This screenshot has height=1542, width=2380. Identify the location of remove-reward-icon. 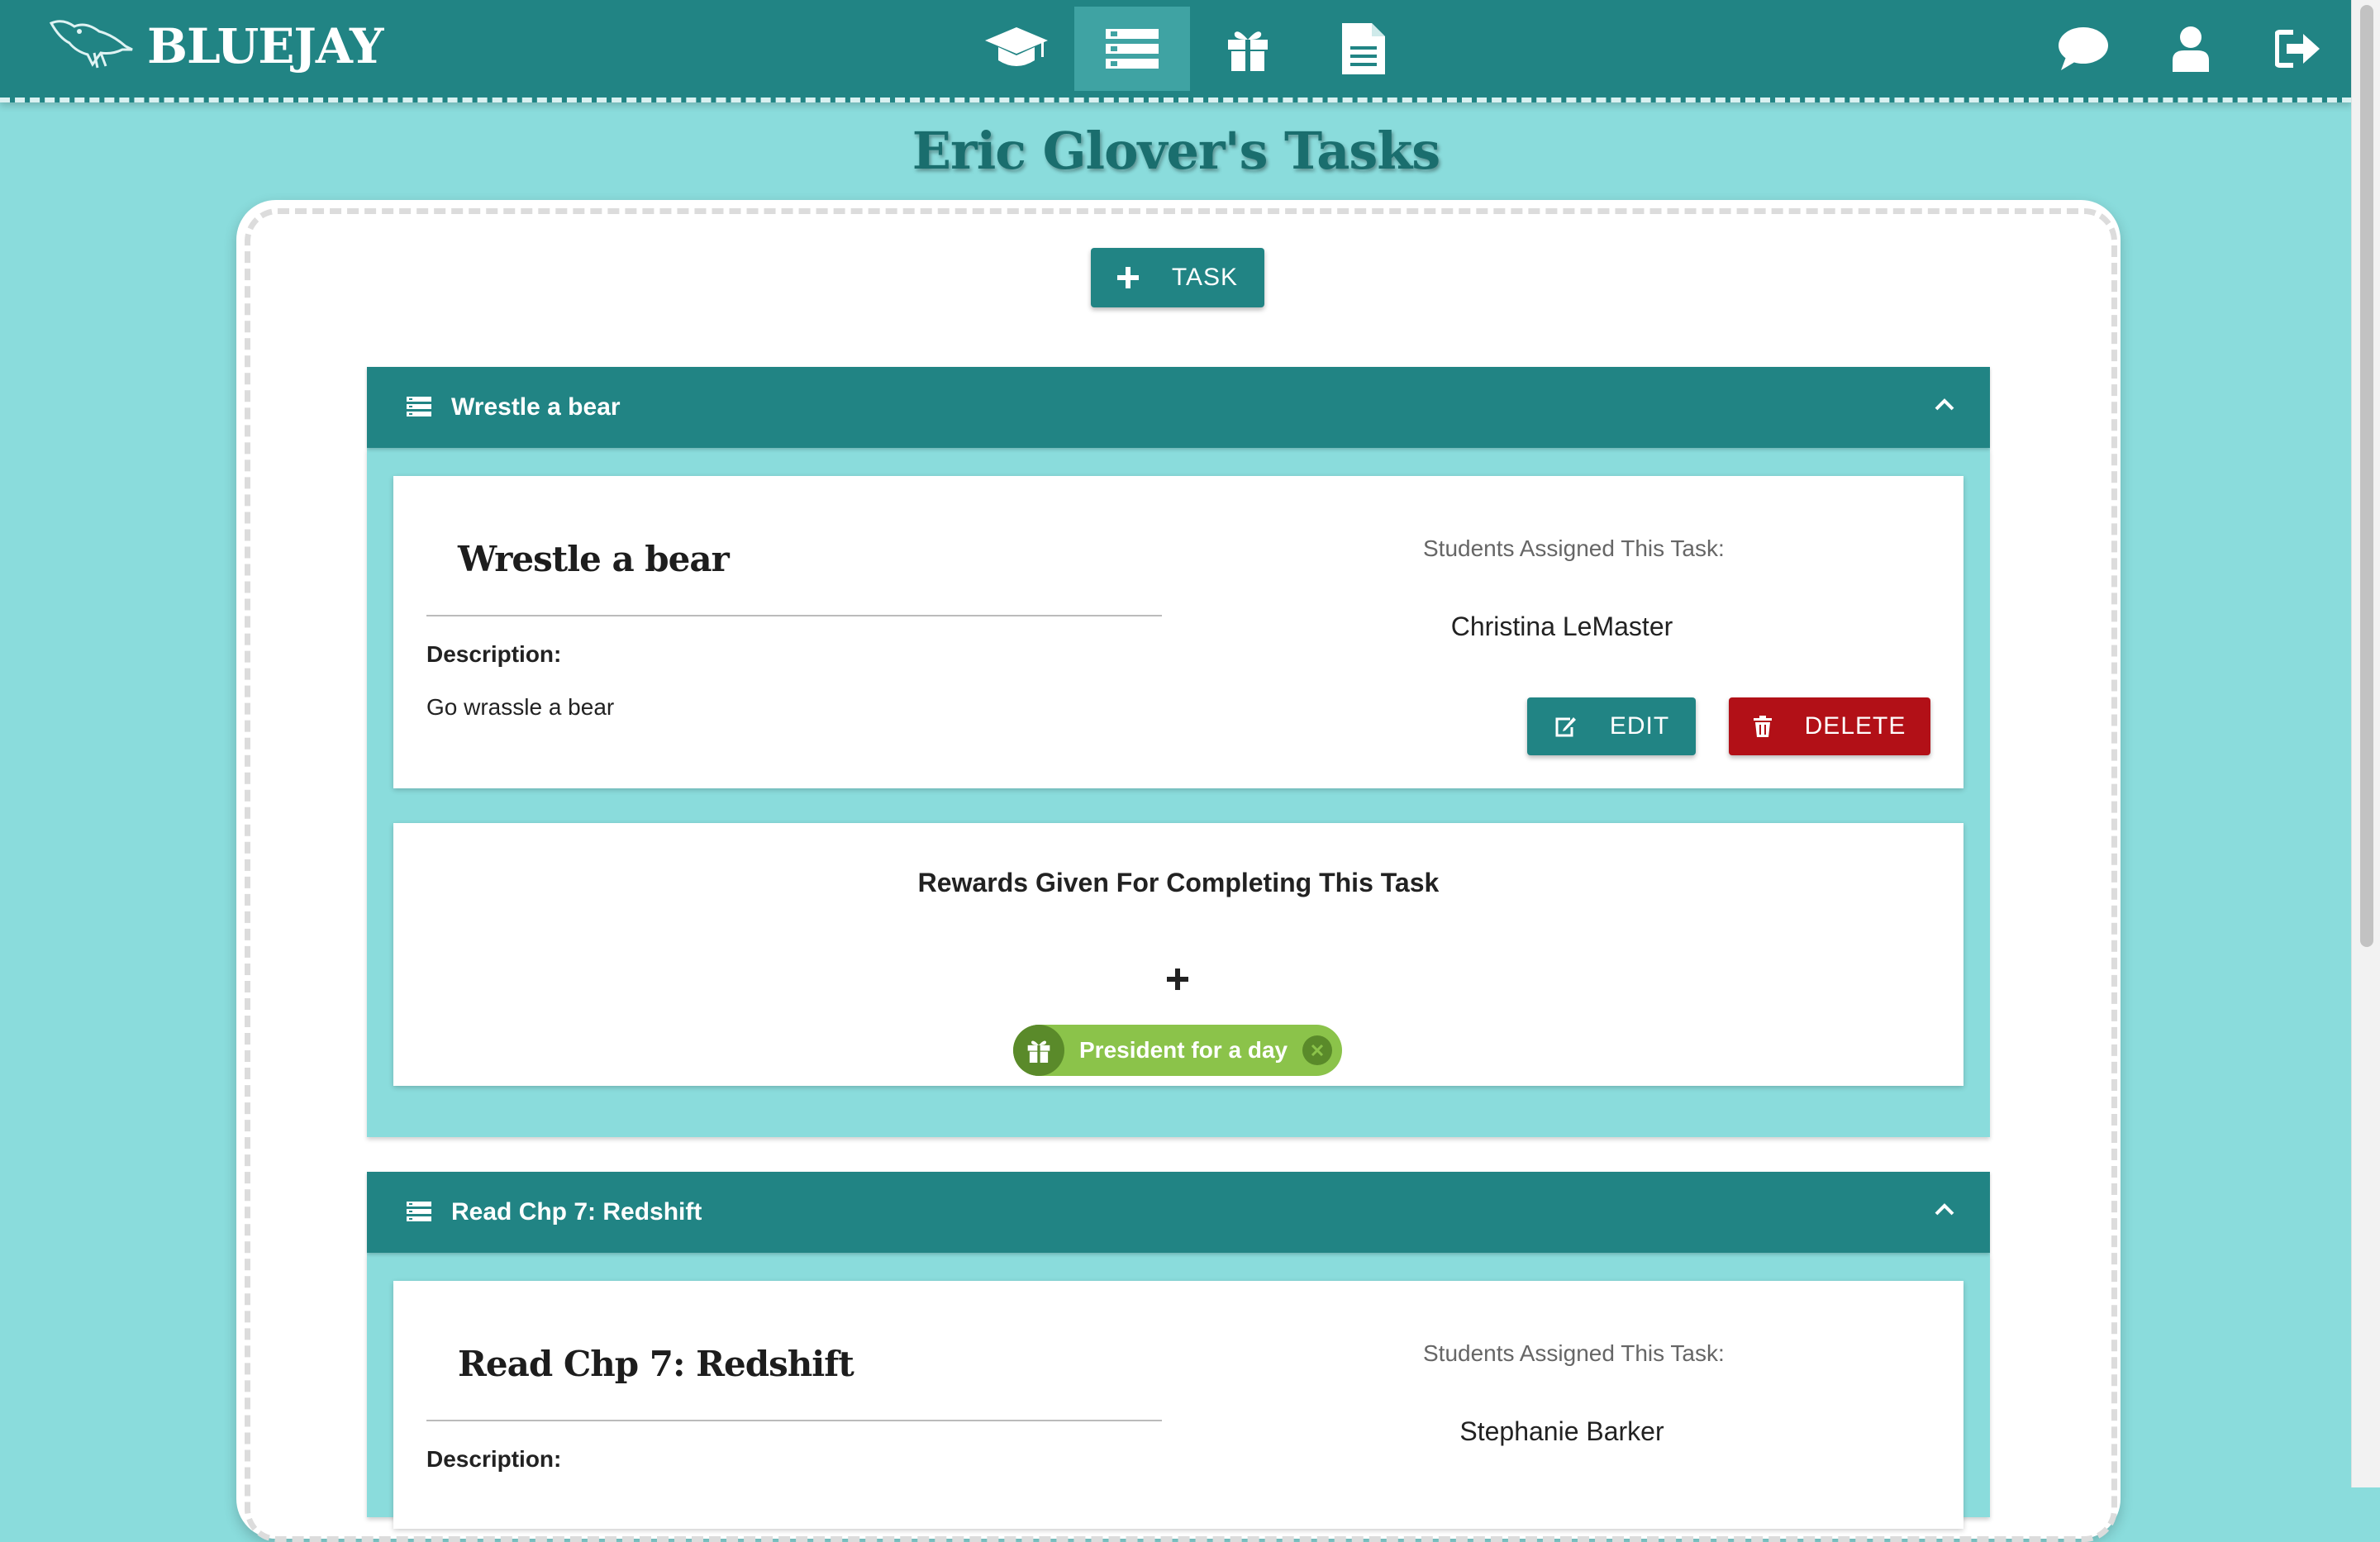
(1317, 1050).